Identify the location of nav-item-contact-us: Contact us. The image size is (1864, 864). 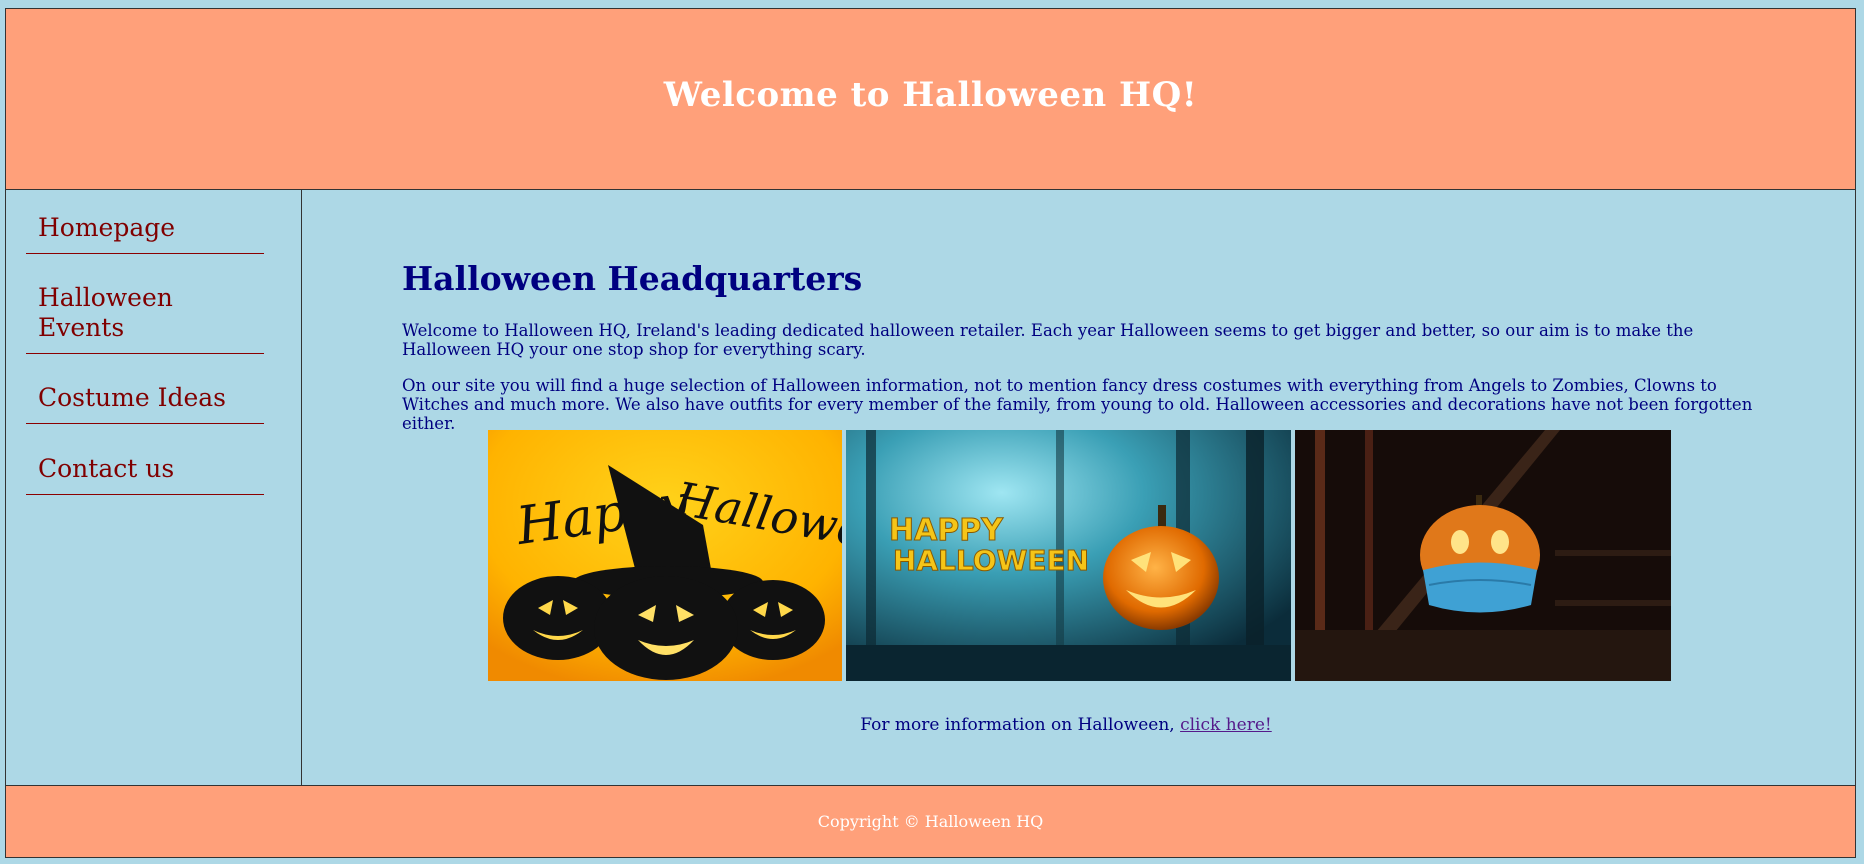
(145, 474).